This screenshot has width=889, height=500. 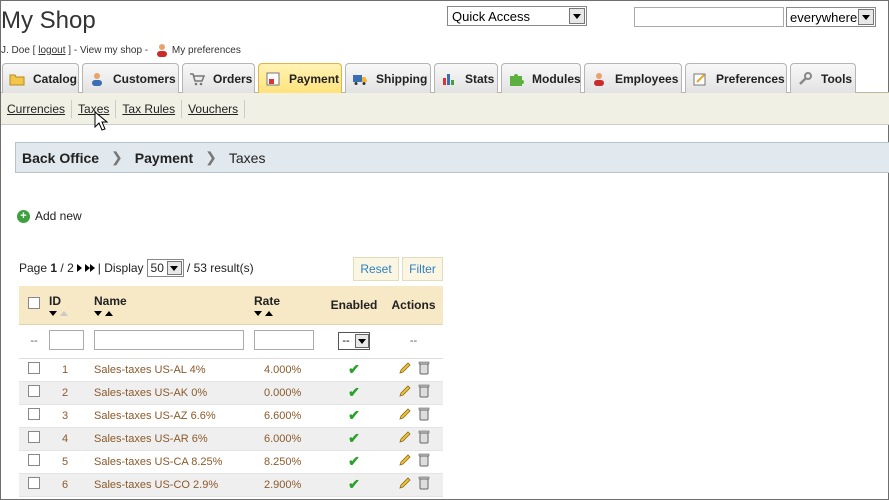 What do you see at coordinates (117, 157) in the screenshot?
I see `chevron-right-icon: ❯` at bounding box center [117, 157].